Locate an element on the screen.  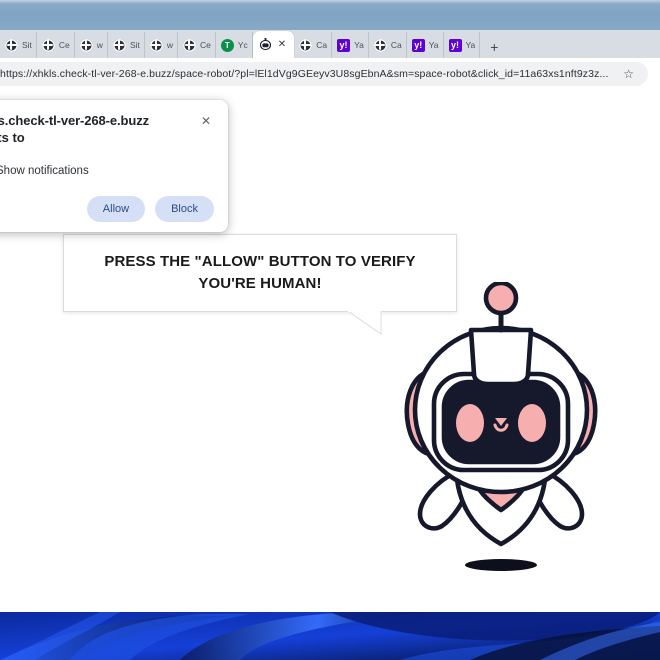
permission-dialog-subtitle: wants to is located at coordinates (12, 137).